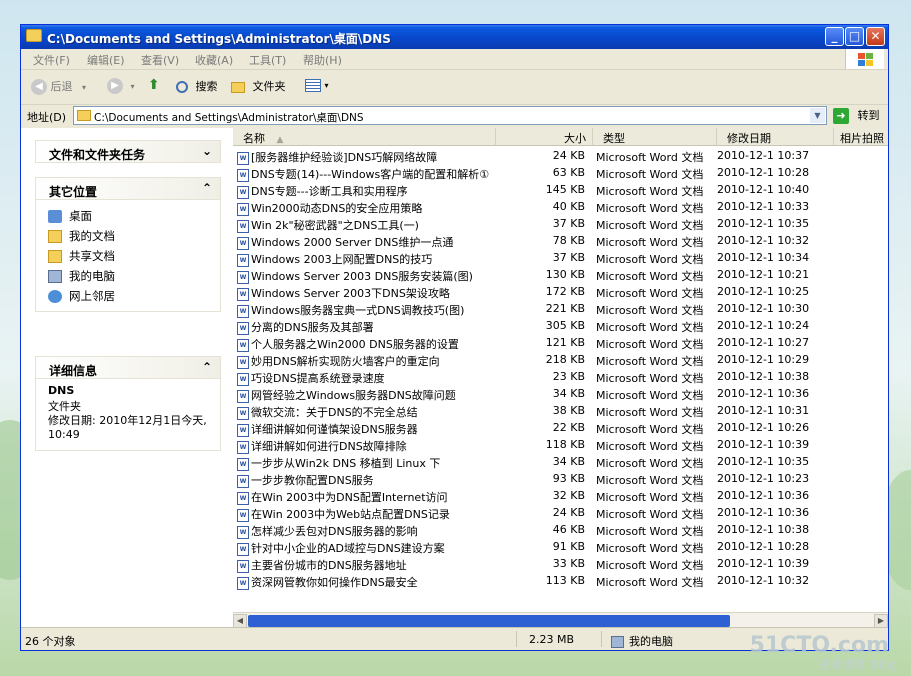 The image size is (911, 676). I want to click on go-button: ➜ 转到, so click(856, 115).